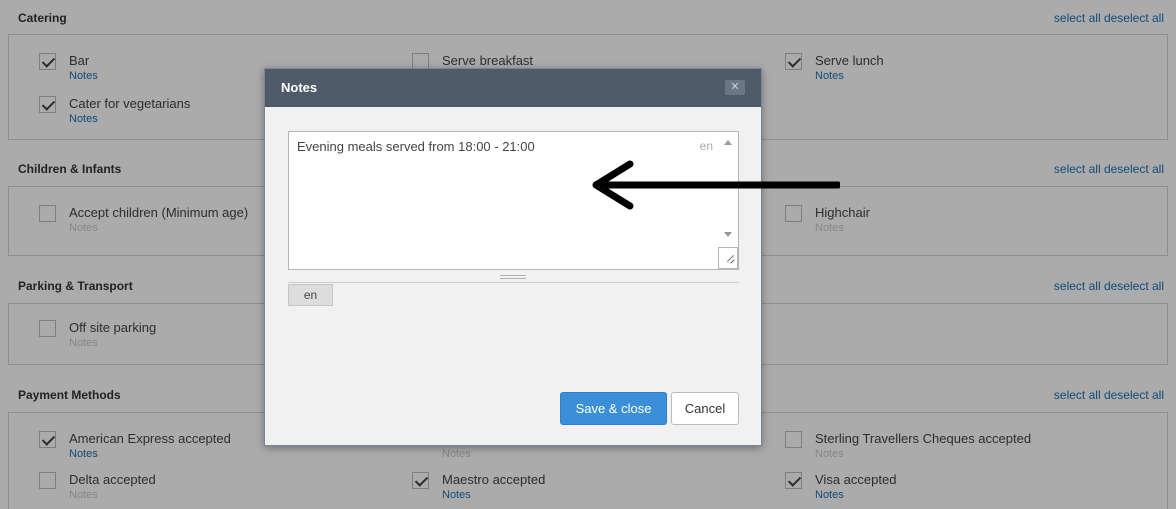  I want to click on notes-text: Evening meals served from 18:00 - 21:00, so click(416, 146).